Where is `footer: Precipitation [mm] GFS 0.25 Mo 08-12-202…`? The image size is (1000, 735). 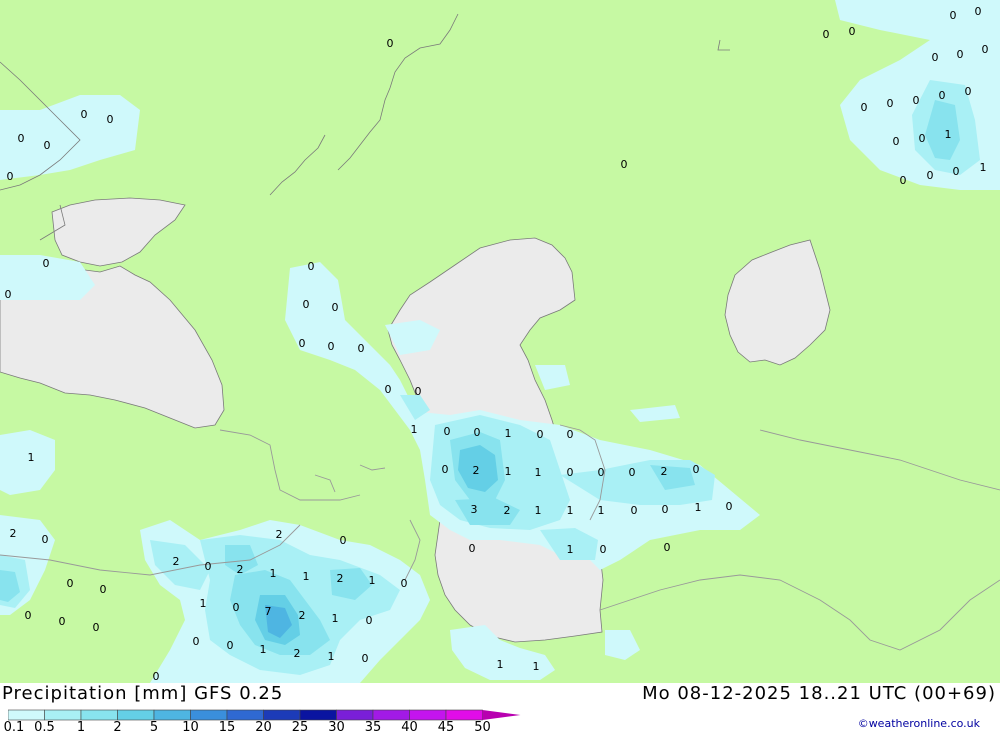
footer: Precipitation [mm] GFS 0.25 Mo 08-12-202… is located at coordinates (500, 709).